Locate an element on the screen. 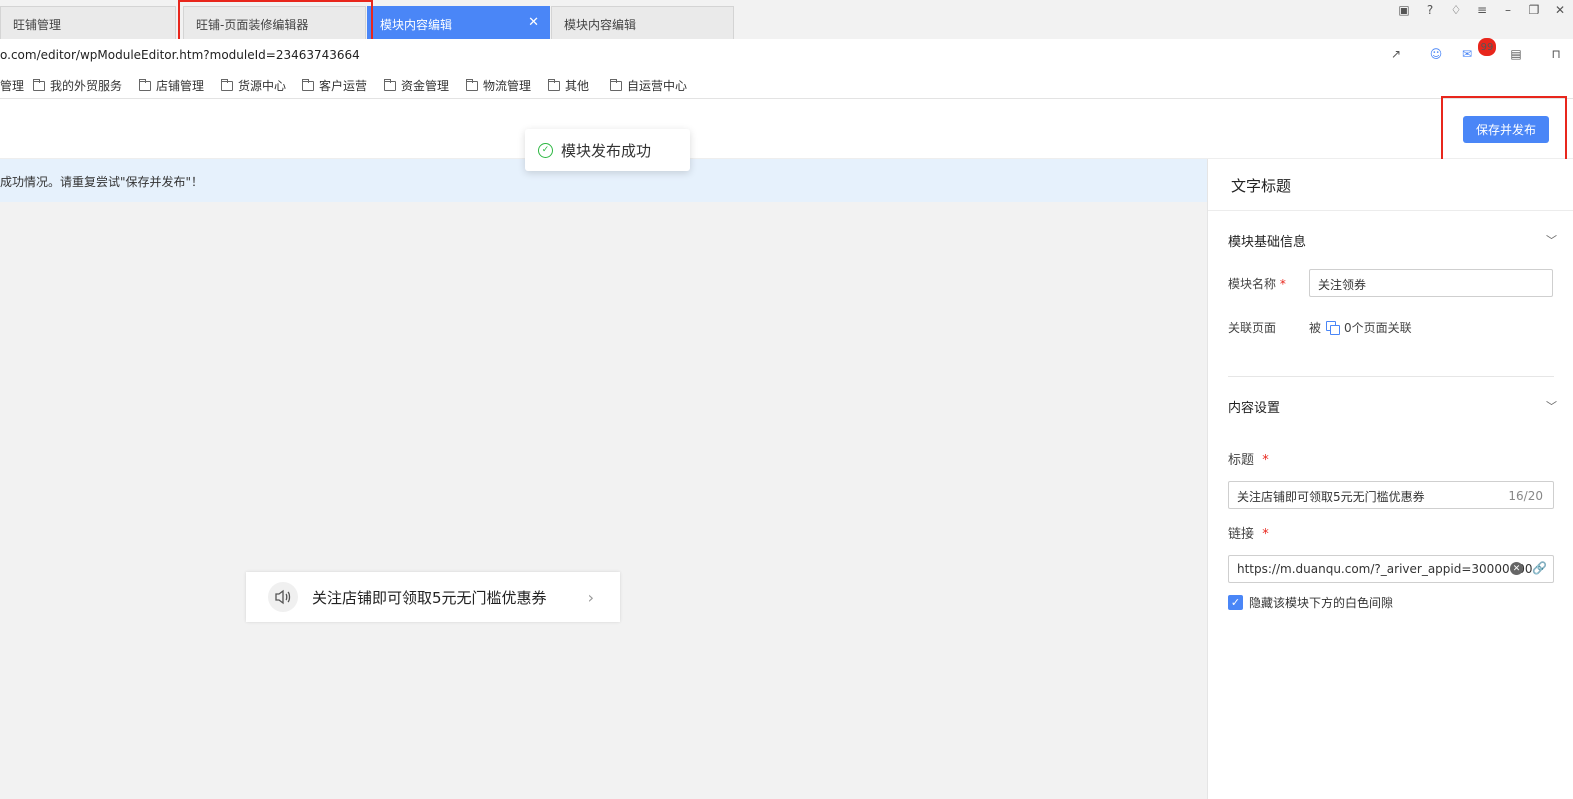 The width and height of the screenshot is (1573, 799). tab-module-editor: 模块内容编辑 is located at coordinates (642, 22).